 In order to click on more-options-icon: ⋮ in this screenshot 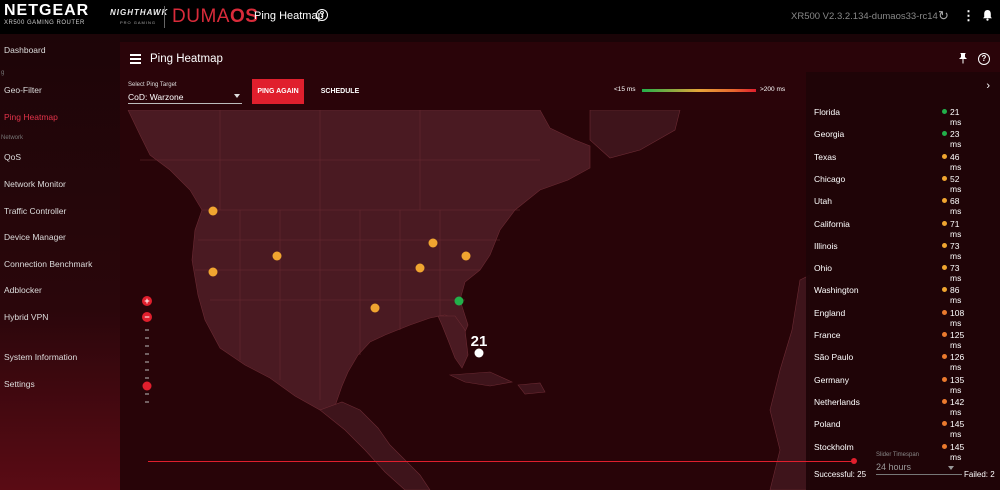, I will do `click(968, 16)`.